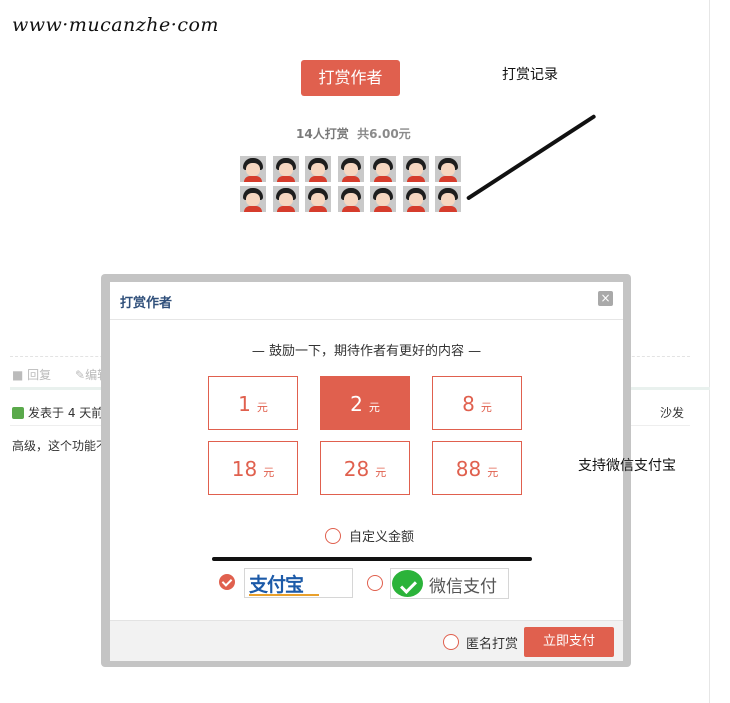  I want to click on amount-button: 88 元, so click(477, 468).